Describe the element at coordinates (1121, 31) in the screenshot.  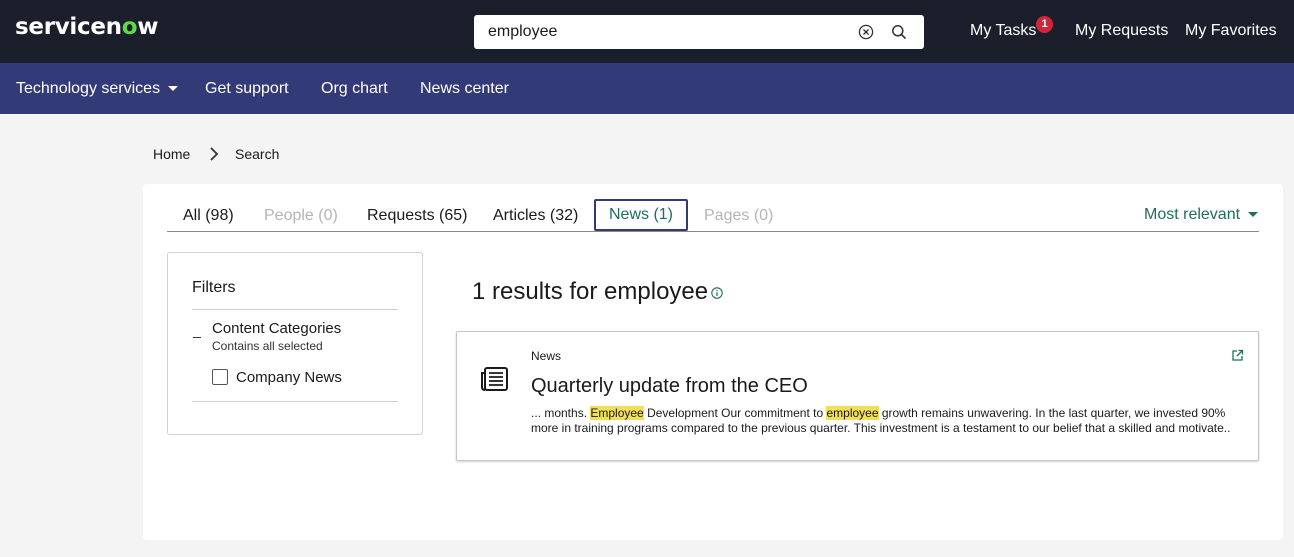
I see `my-requests-link: My Requests` at that location.